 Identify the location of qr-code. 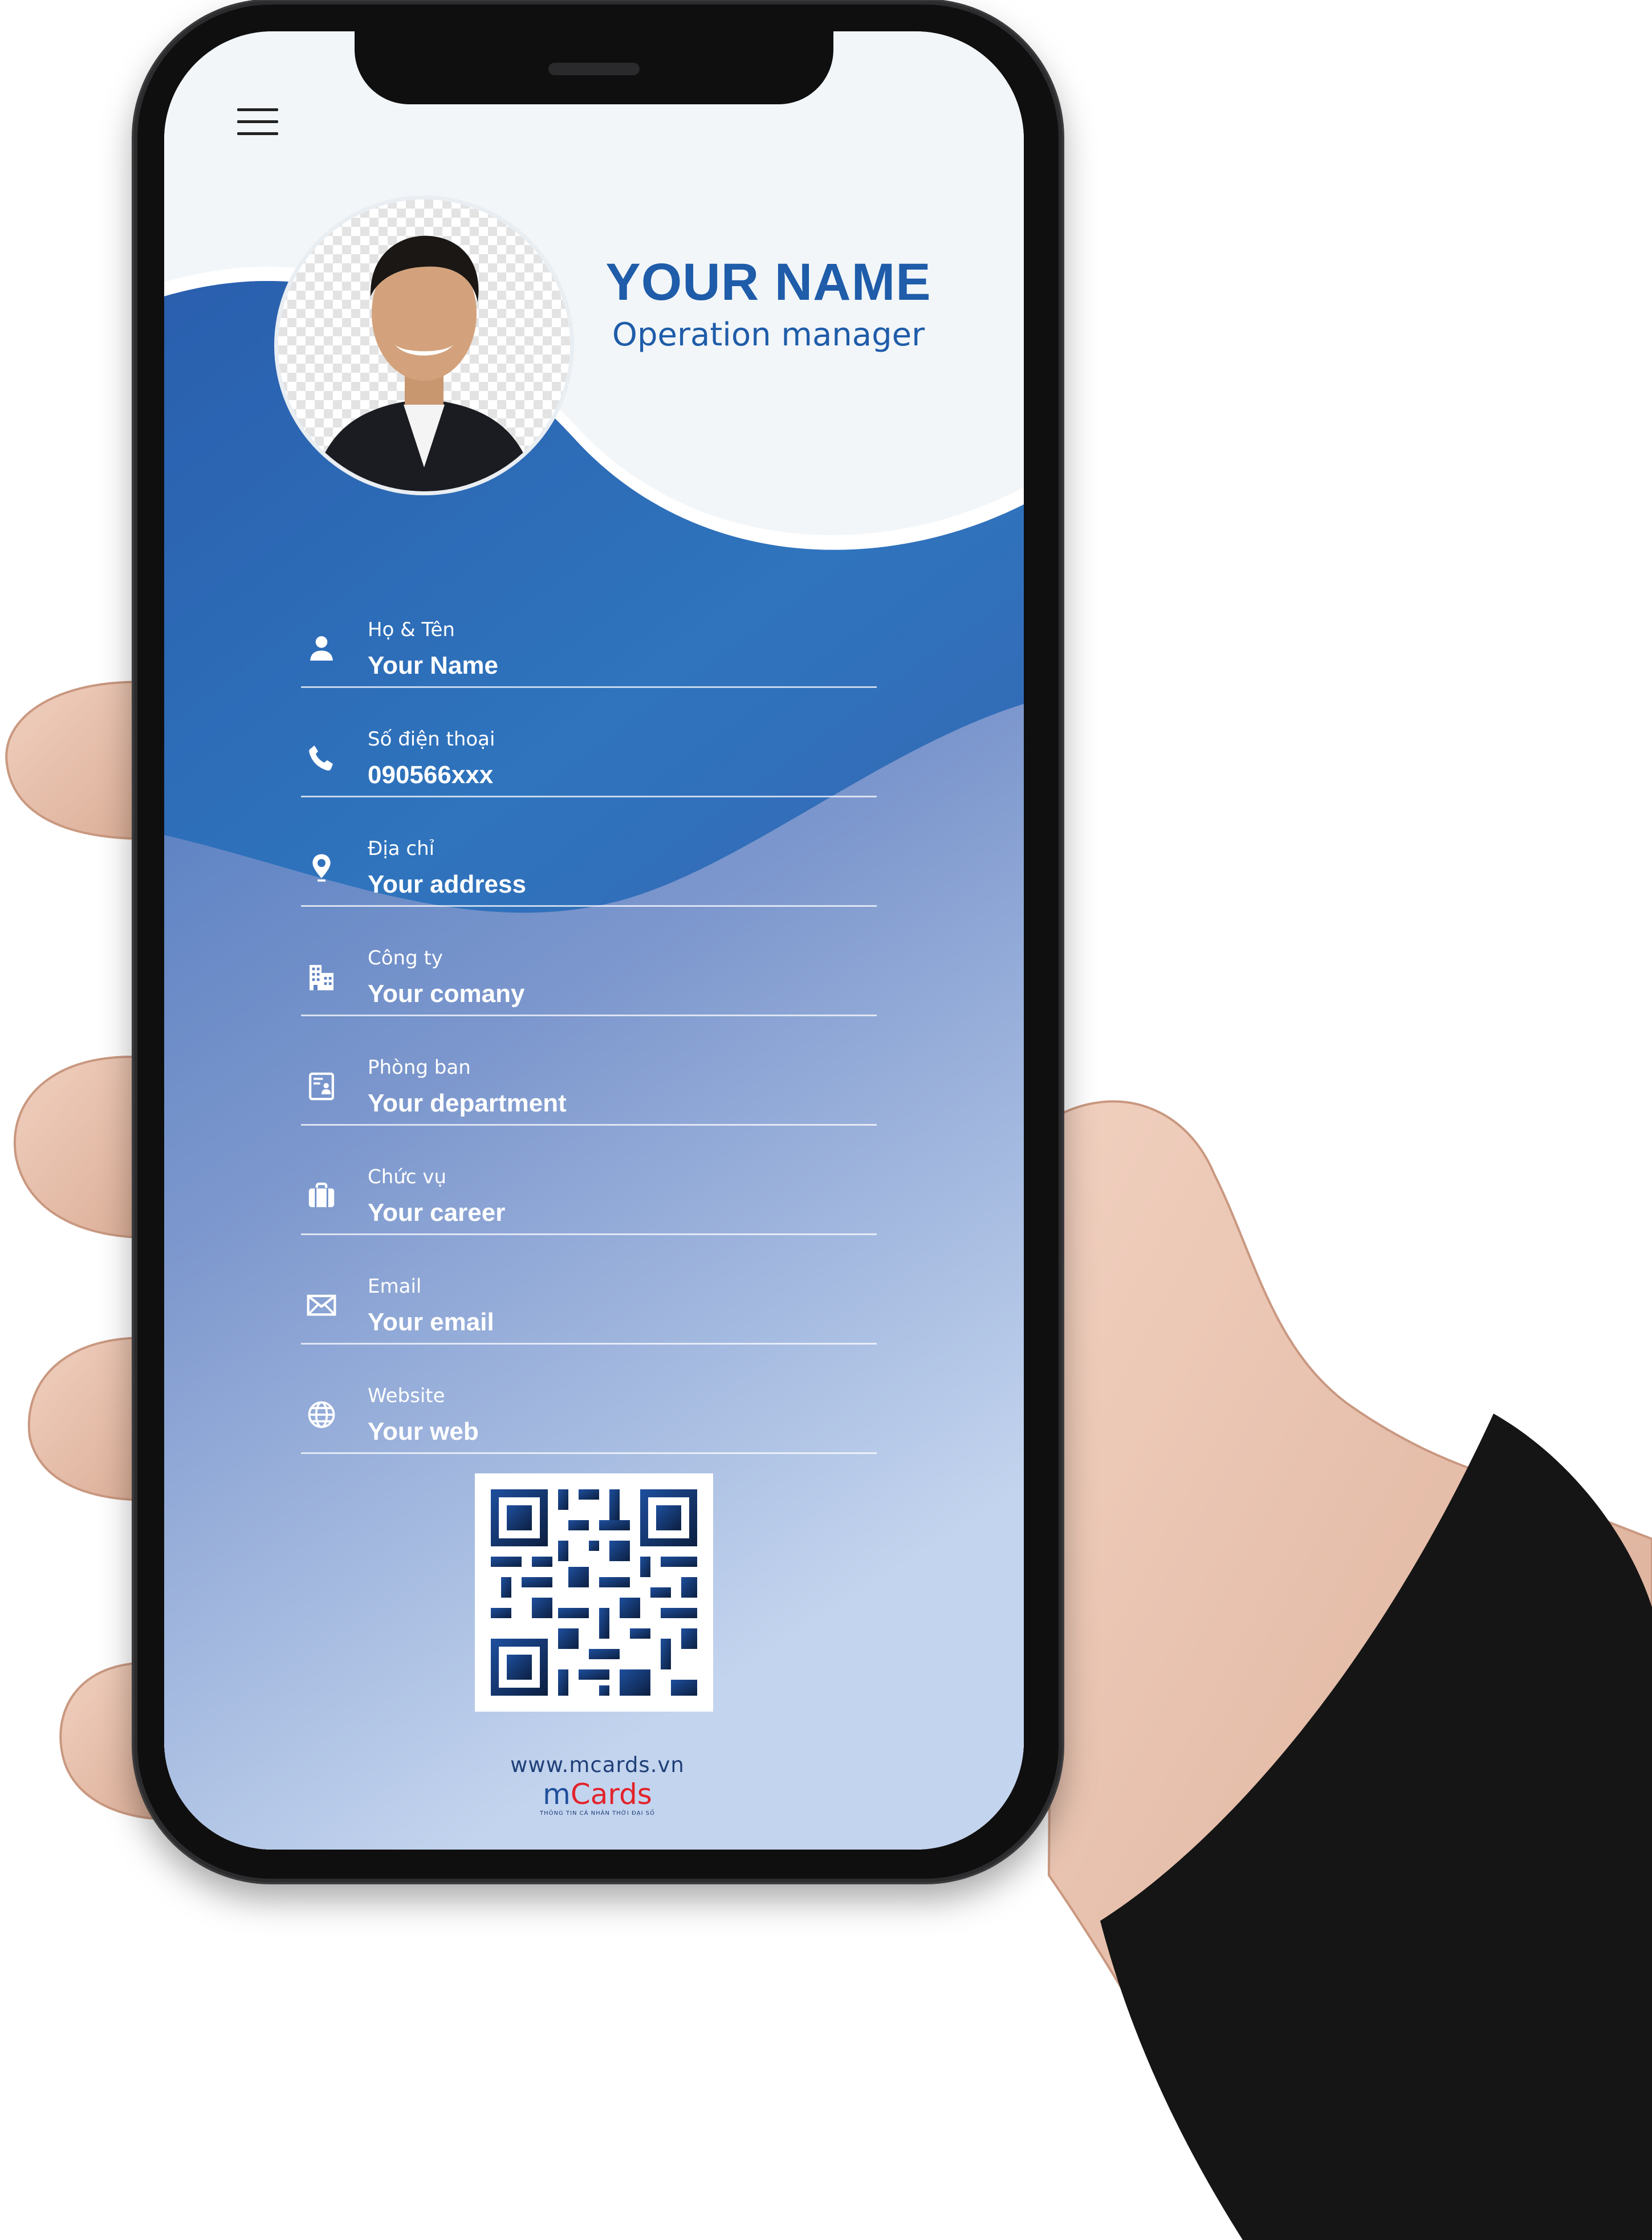
(594, 1592).